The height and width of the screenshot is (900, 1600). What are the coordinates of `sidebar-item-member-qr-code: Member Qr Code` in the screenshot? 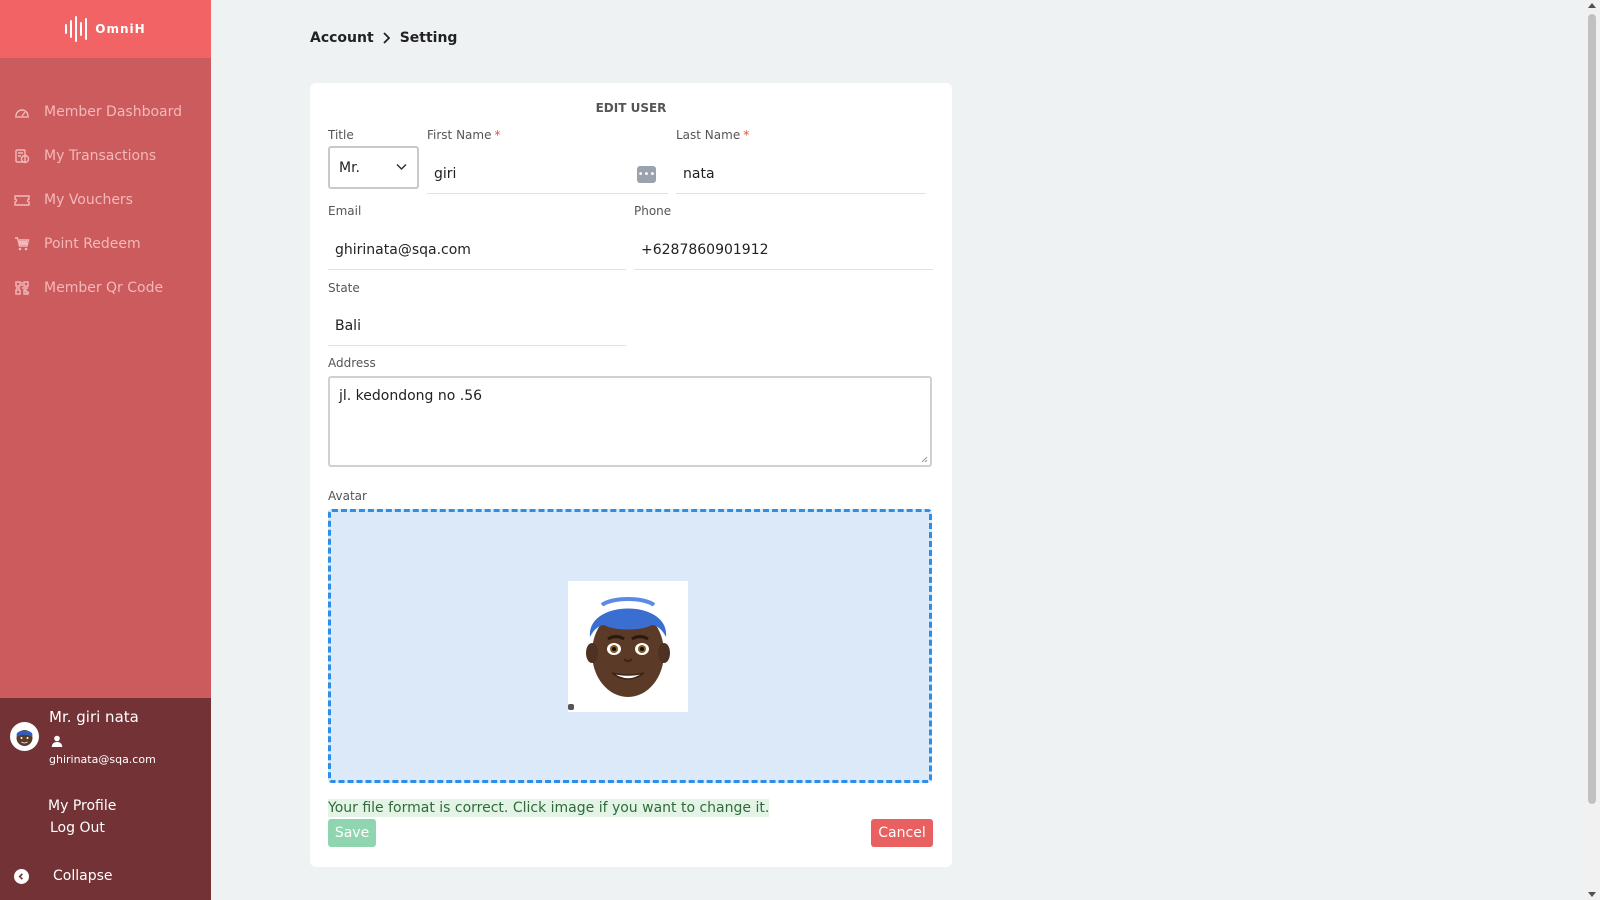 It's located at (105, 288).